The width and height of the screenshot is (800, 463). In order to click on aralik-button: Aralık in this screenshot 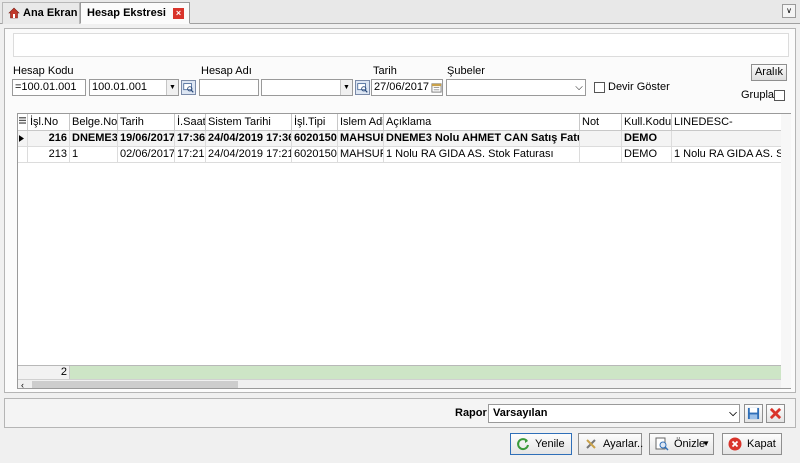, I will do `click(769, 72)`.